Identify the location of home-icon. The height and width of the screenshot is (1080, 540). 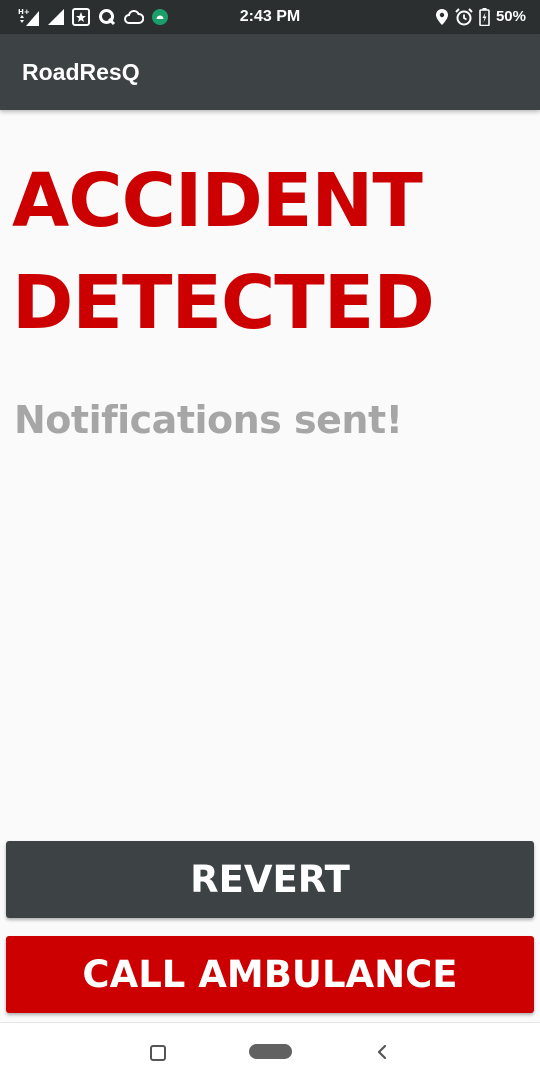
(270, 1051).